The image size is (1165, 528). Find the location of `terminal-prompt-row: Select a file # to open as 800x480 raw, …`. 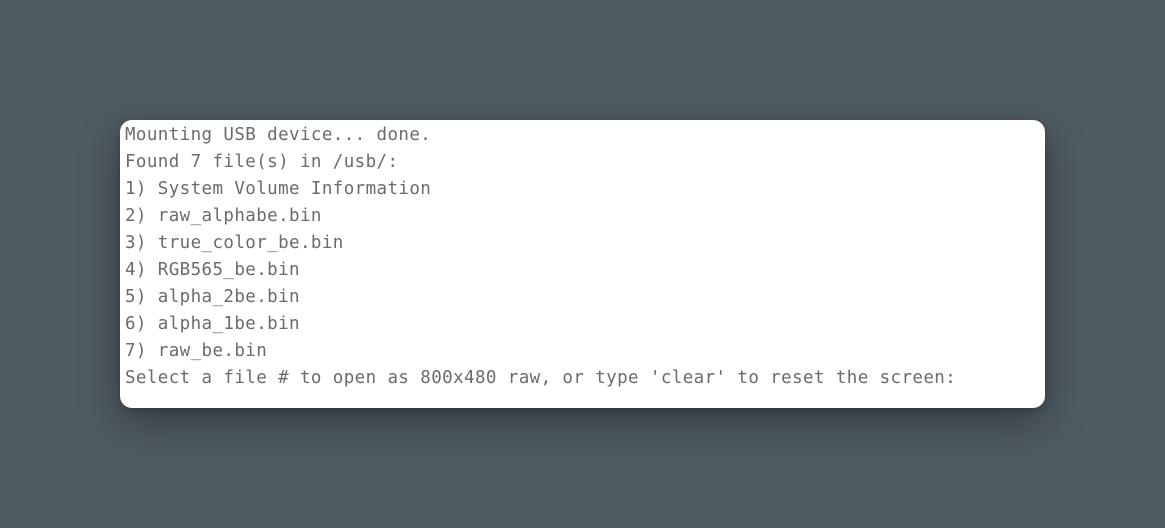

terminal-prompt-row: Select a file # to open as 800x480 raw, … is located at coordinates (585, 378).